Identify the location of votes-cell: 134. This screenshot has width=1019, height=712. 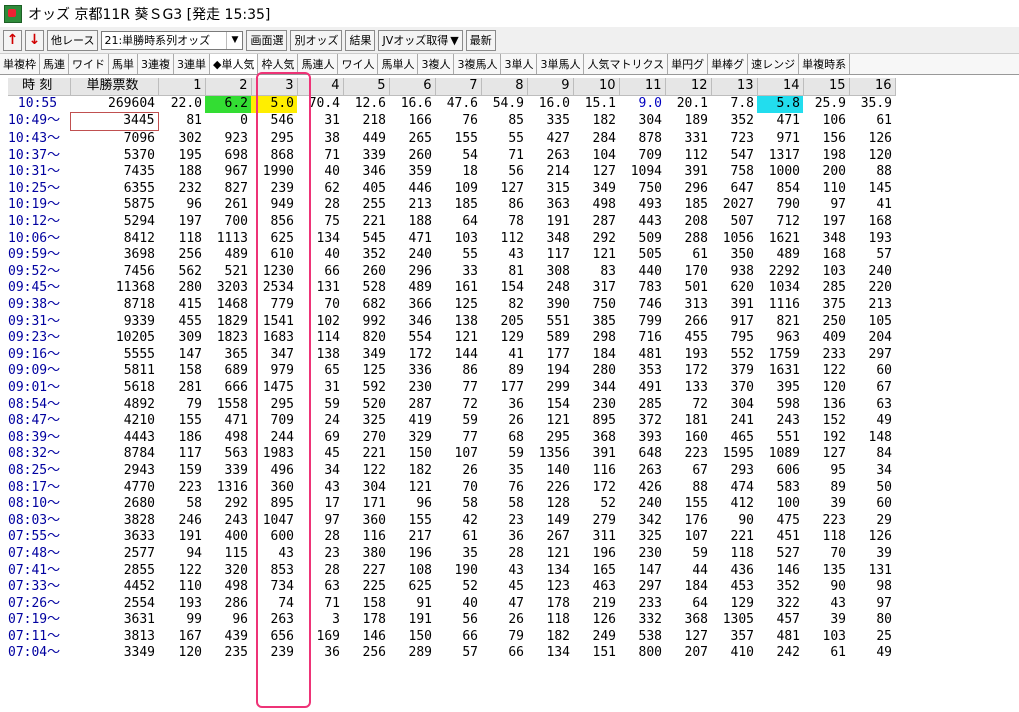
(558, 653).